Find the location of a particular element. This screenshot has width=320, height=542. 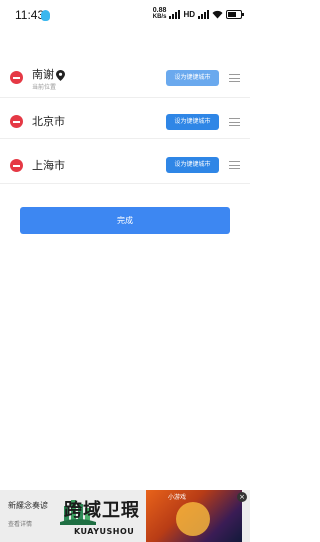

status-icons: 0.88 KB/s HD is located at coordinates (198, 13).